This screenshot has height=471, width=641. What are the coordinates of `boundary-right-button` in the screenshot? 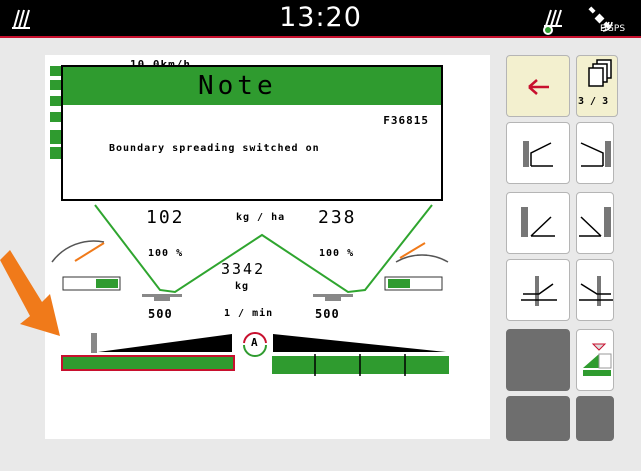 It's located at (595, 153).